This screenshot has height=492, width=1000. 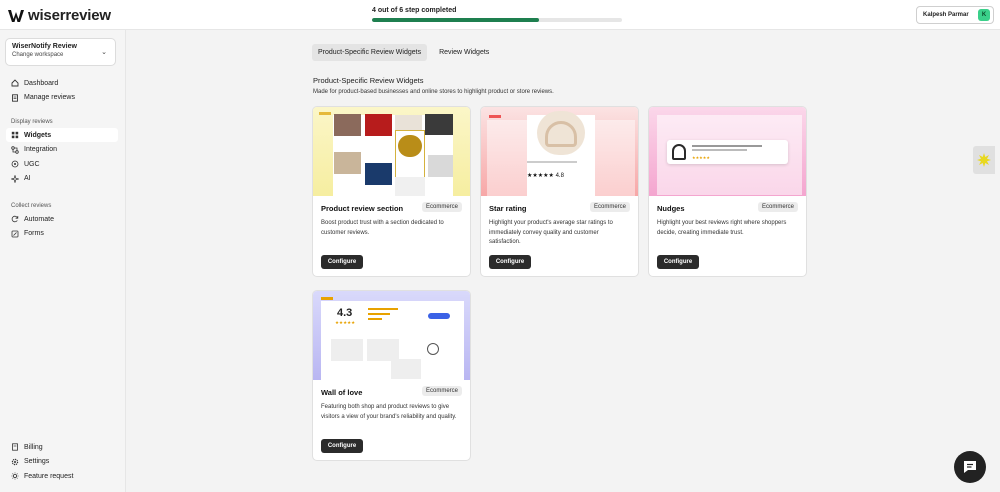 What do you see at coordinates (69, 15) in the screenshot?
I see `logo-text: wiserreview` at bounding box center [69, 15].